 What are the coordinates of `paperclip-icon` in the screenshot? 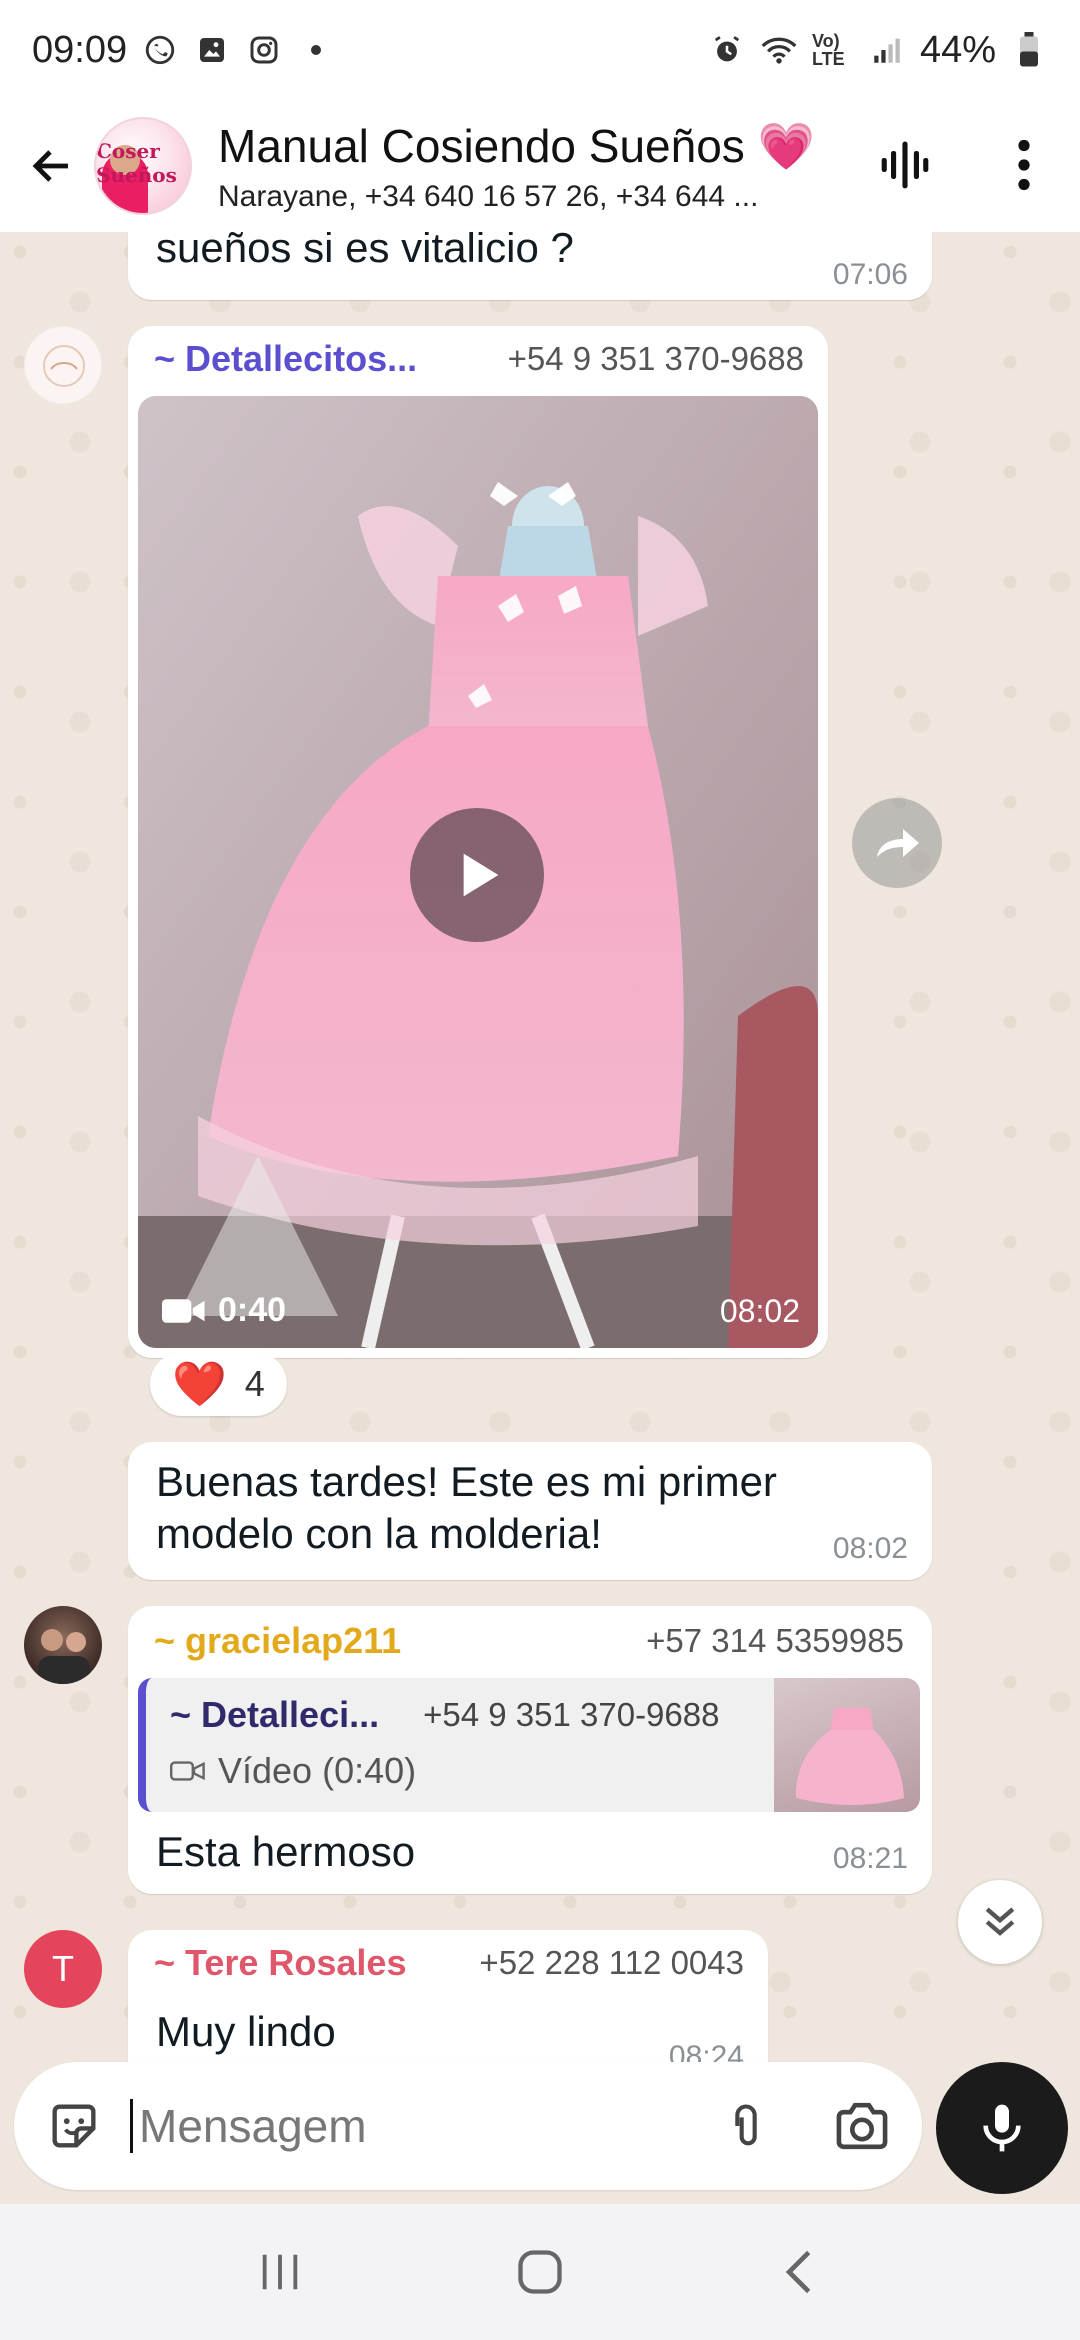 It's located at (746, 2125).